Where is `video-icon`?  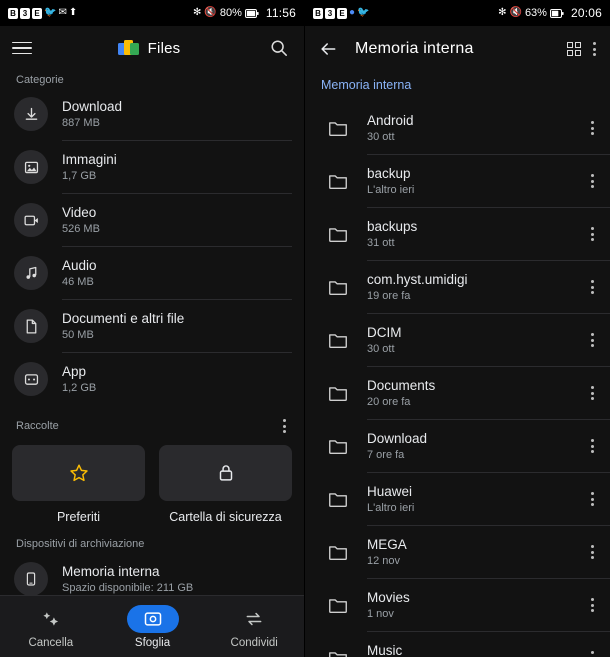
video-icon is located at coordinates (31, 220).